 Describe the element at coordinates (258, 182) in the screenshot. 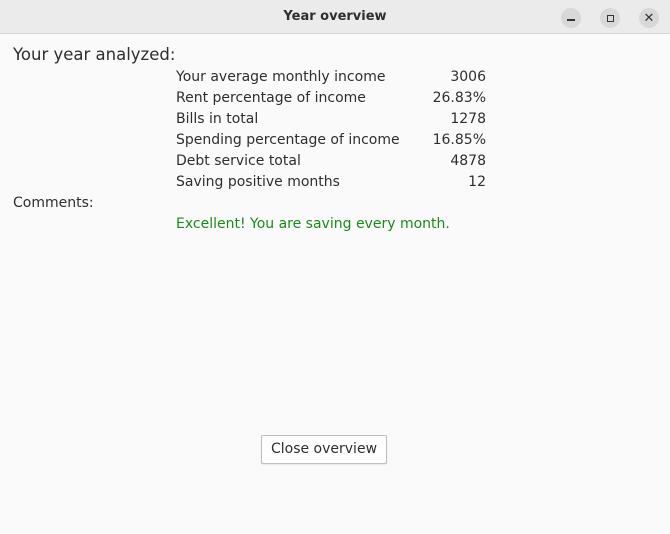

I see `stat-label: Saving positive months` at that location.